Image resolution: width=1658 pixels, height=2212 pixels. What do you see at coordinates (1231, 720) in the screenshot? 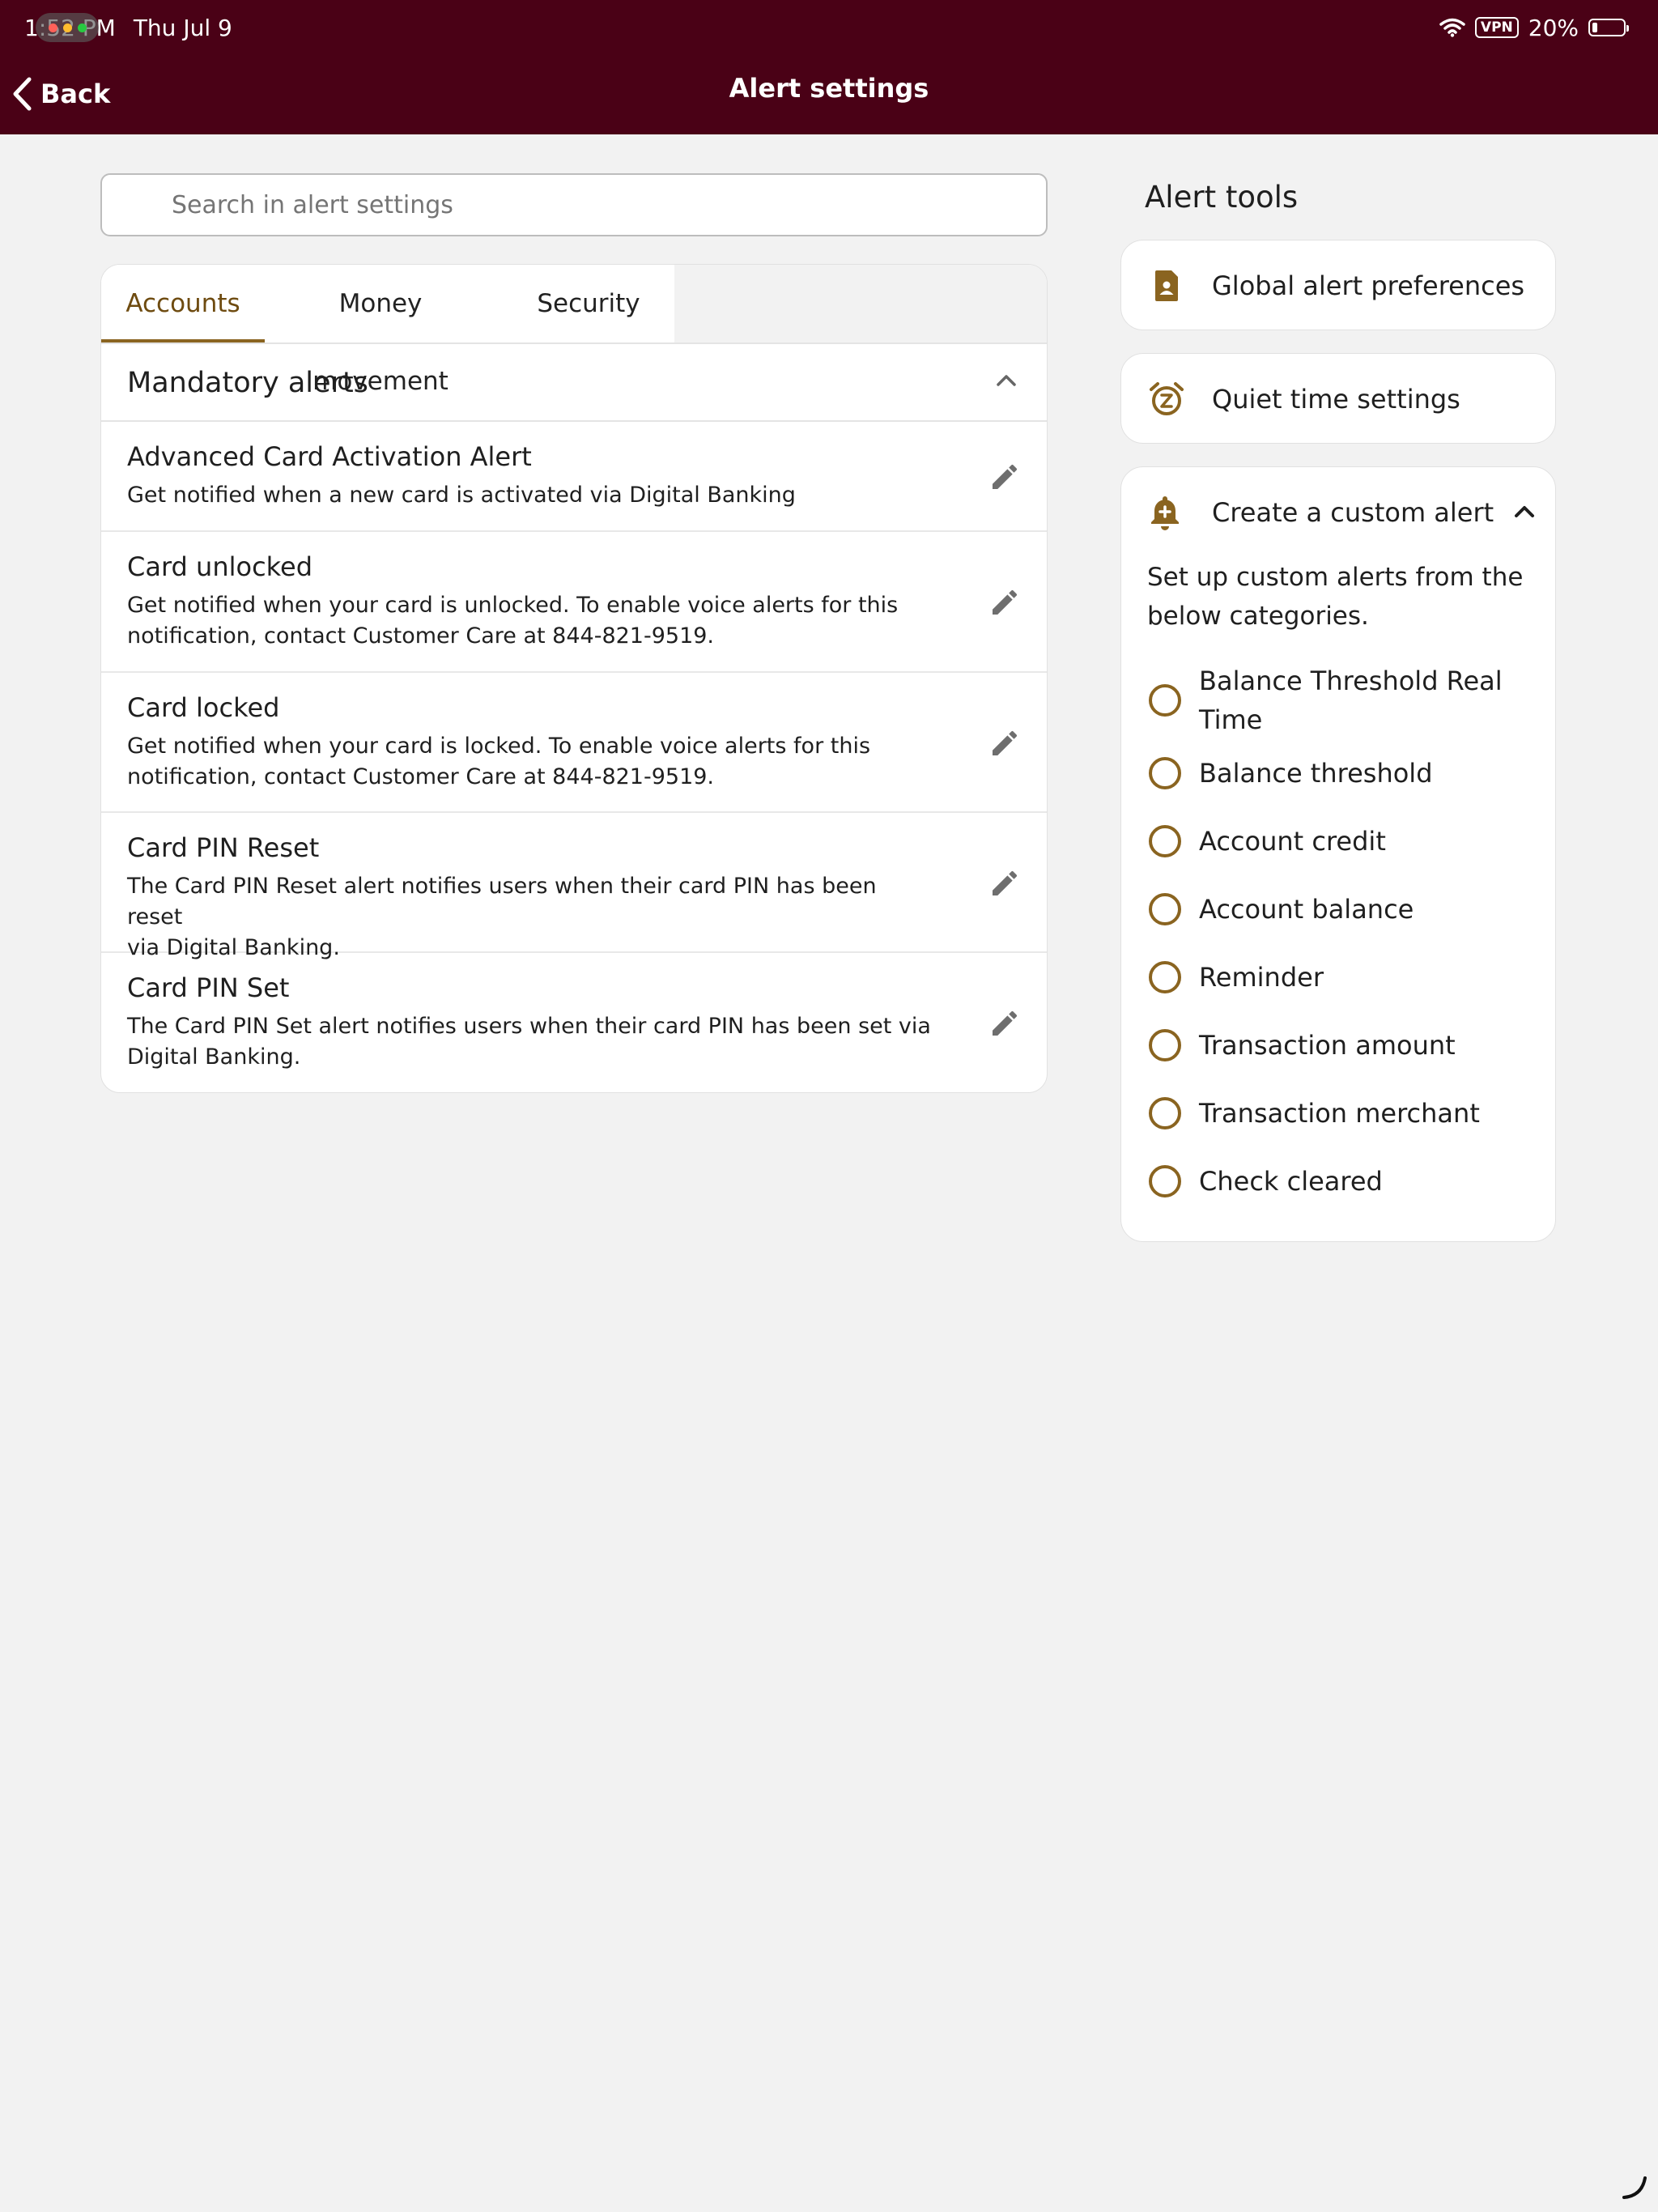
I see `radio-label-line: Time` at bounding box center [1231, 720].